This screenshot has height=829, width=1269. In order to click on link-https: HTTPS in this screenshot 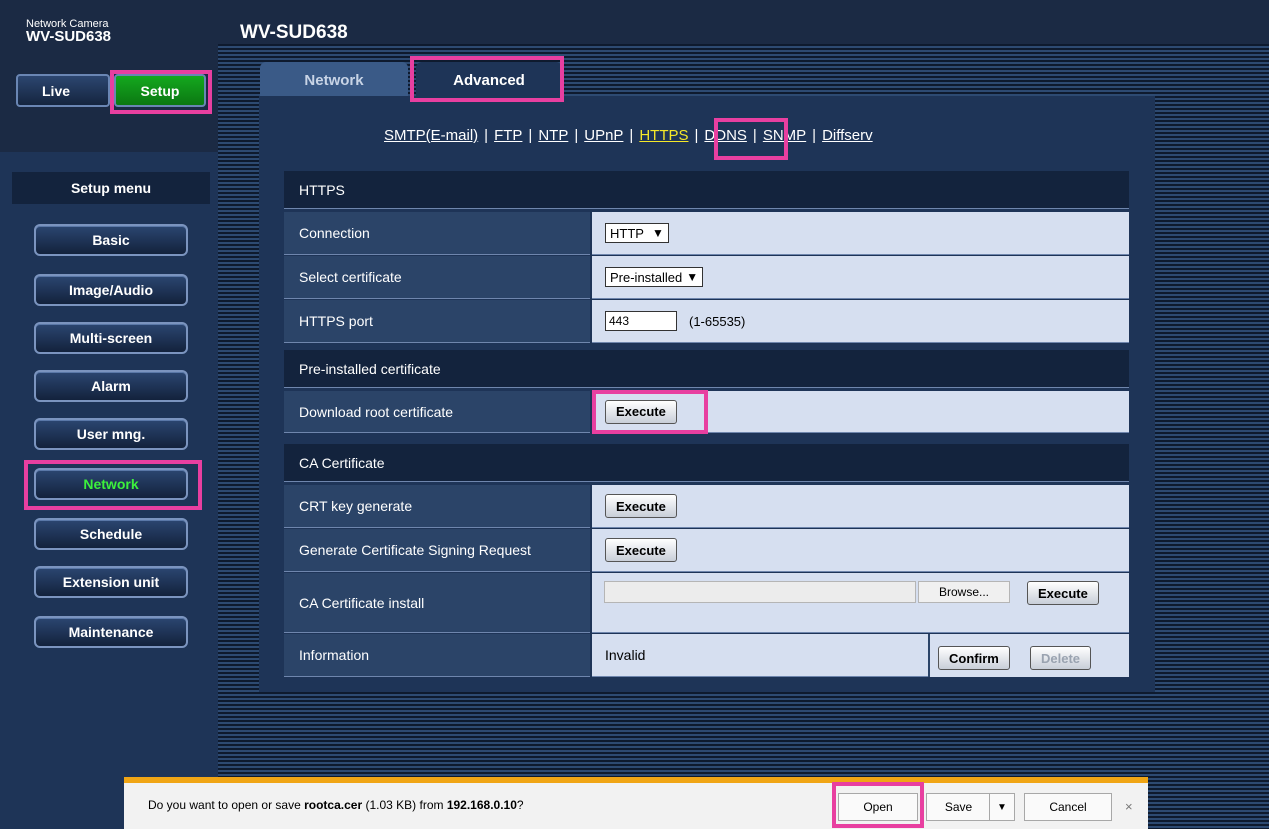, I will do `click(663, 135)`.